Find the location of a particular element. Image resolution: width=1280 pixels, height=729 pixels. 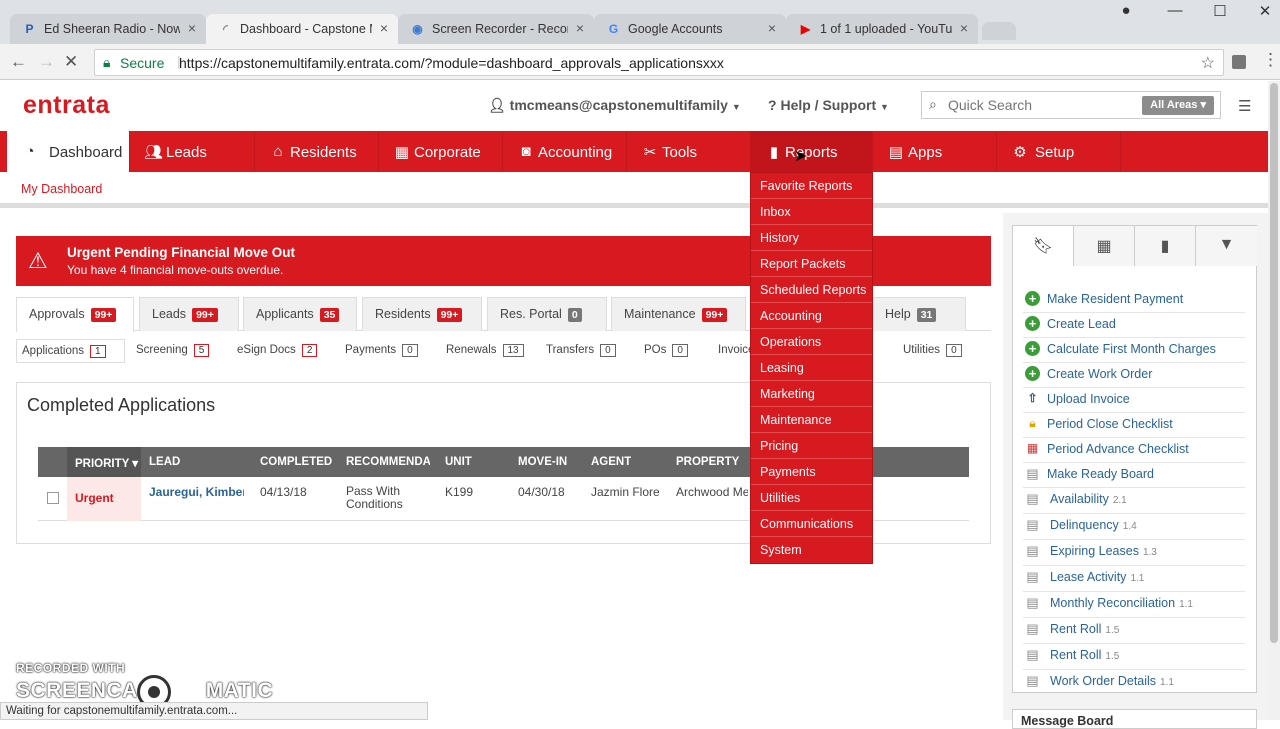

report-link: ▤ Lease Activity 1.1 is located at coordinates (1134, 579).